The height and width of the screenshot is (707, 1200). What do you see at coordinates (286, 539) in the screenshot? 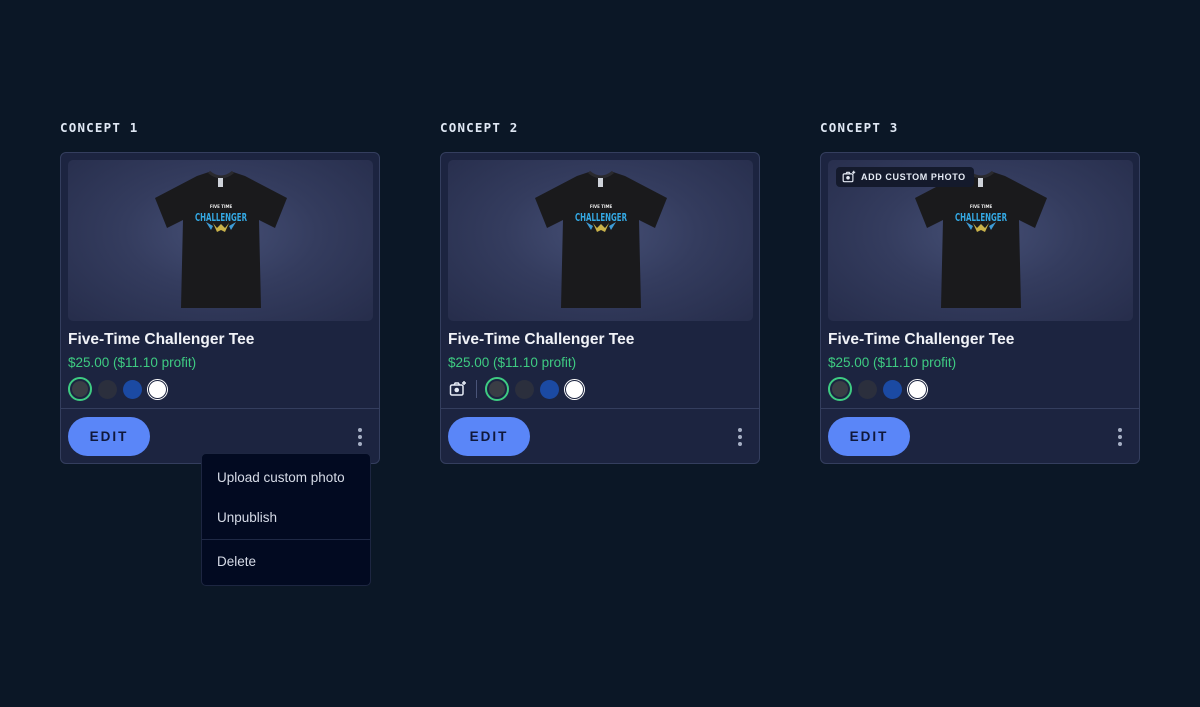
I see `menu-divider` at bounding box center [286, 539].